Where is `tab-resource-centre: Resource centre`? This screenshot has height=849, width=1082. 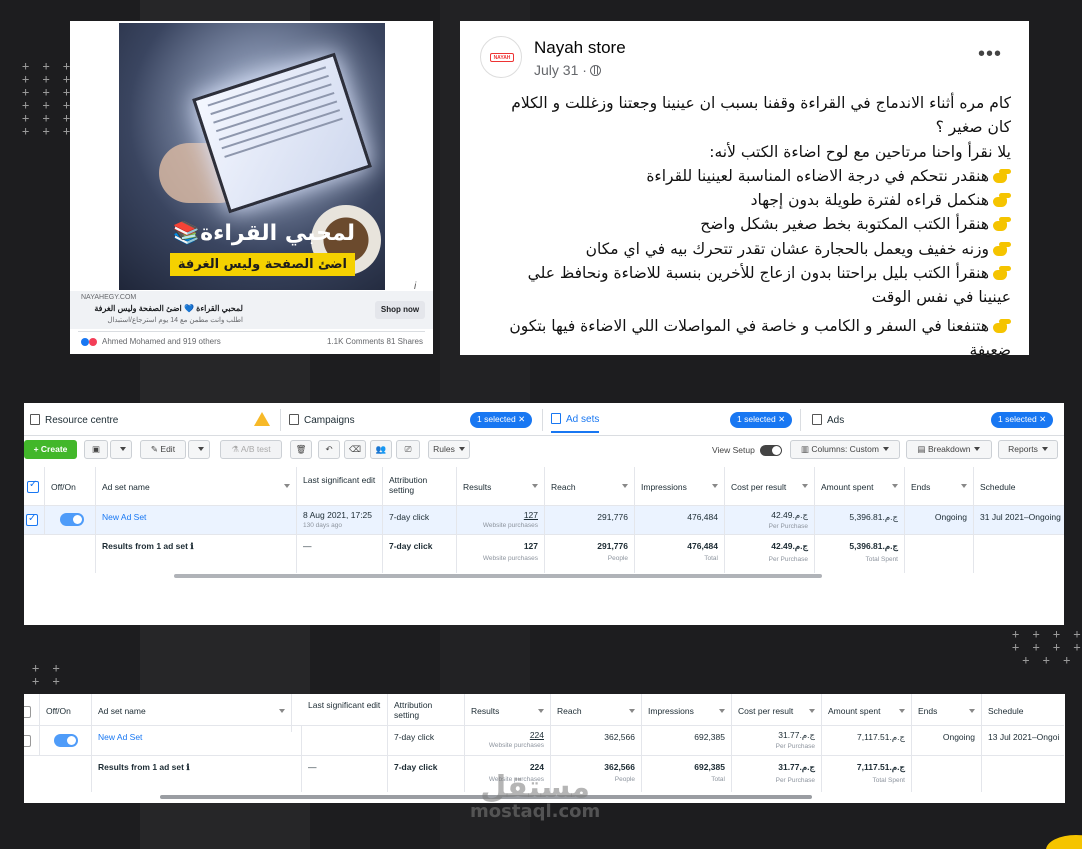 tab-resource-centre: Resource centre is located at coordinates (74, 419).